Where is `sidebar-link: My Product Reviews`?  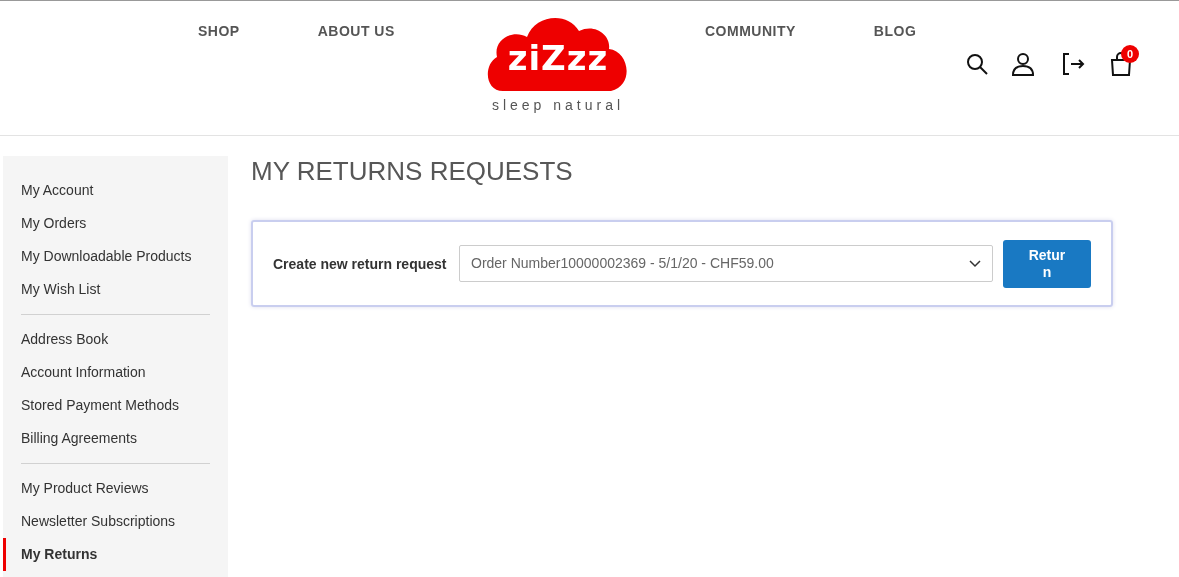 sidebar-link: My Product Reviews is located at coordinates (115, 488).